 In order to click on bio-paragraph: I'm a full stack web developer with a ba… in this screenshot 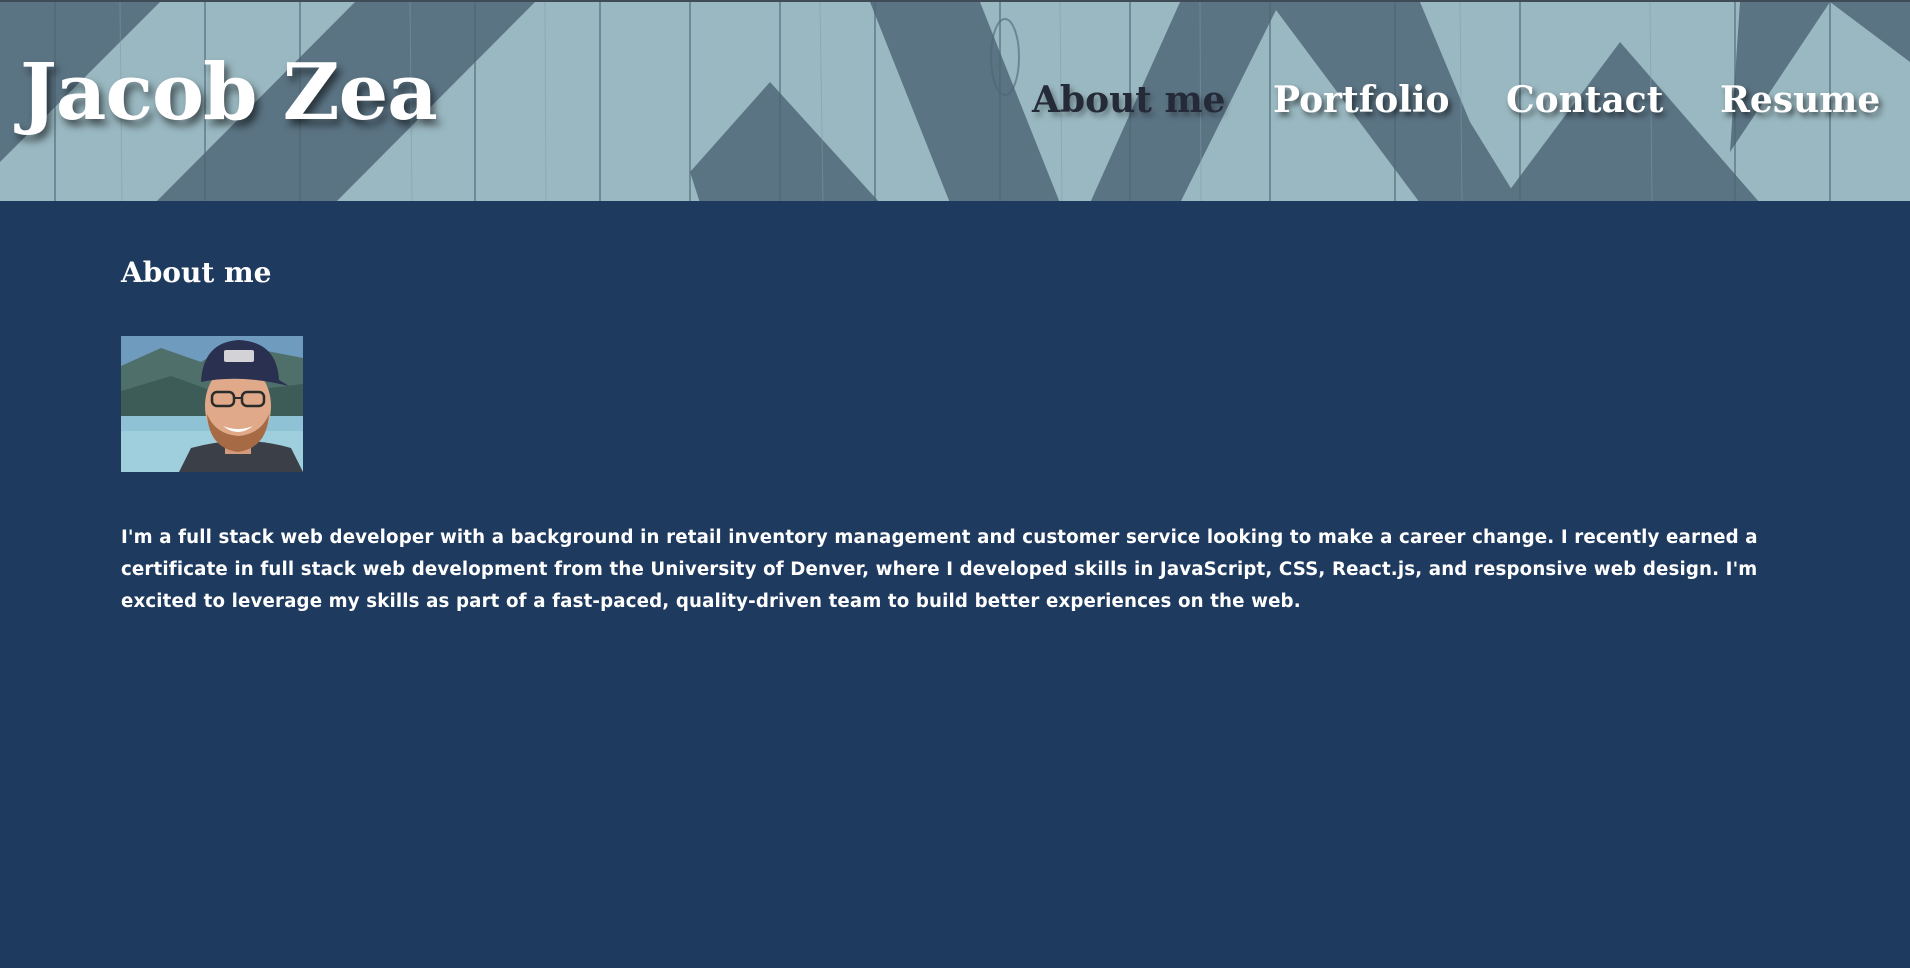, I will do `click(939, 569)`.